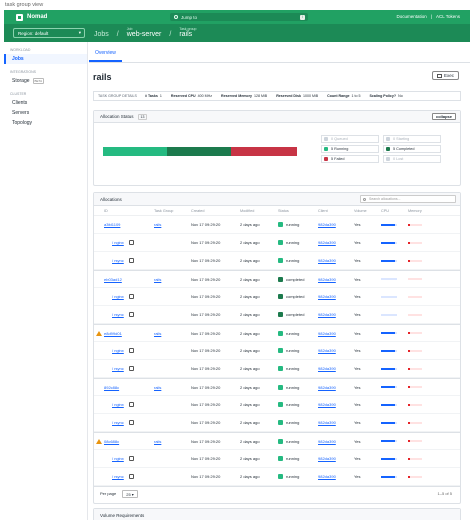 This screenshot has width=474, height=520. Describe the element at coordinates (336, 211) in the screenshot. I see `col-client: Client` at that location.